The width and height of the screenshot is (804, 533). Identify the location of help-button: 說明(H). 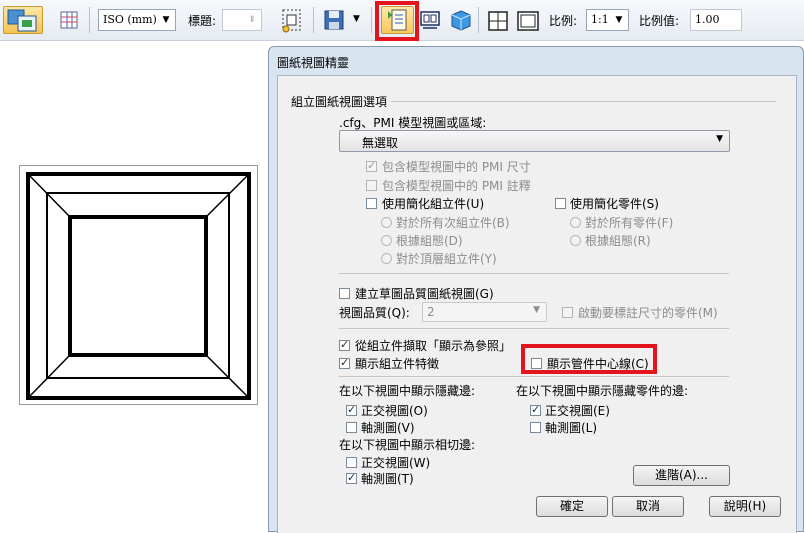
(745, 506).